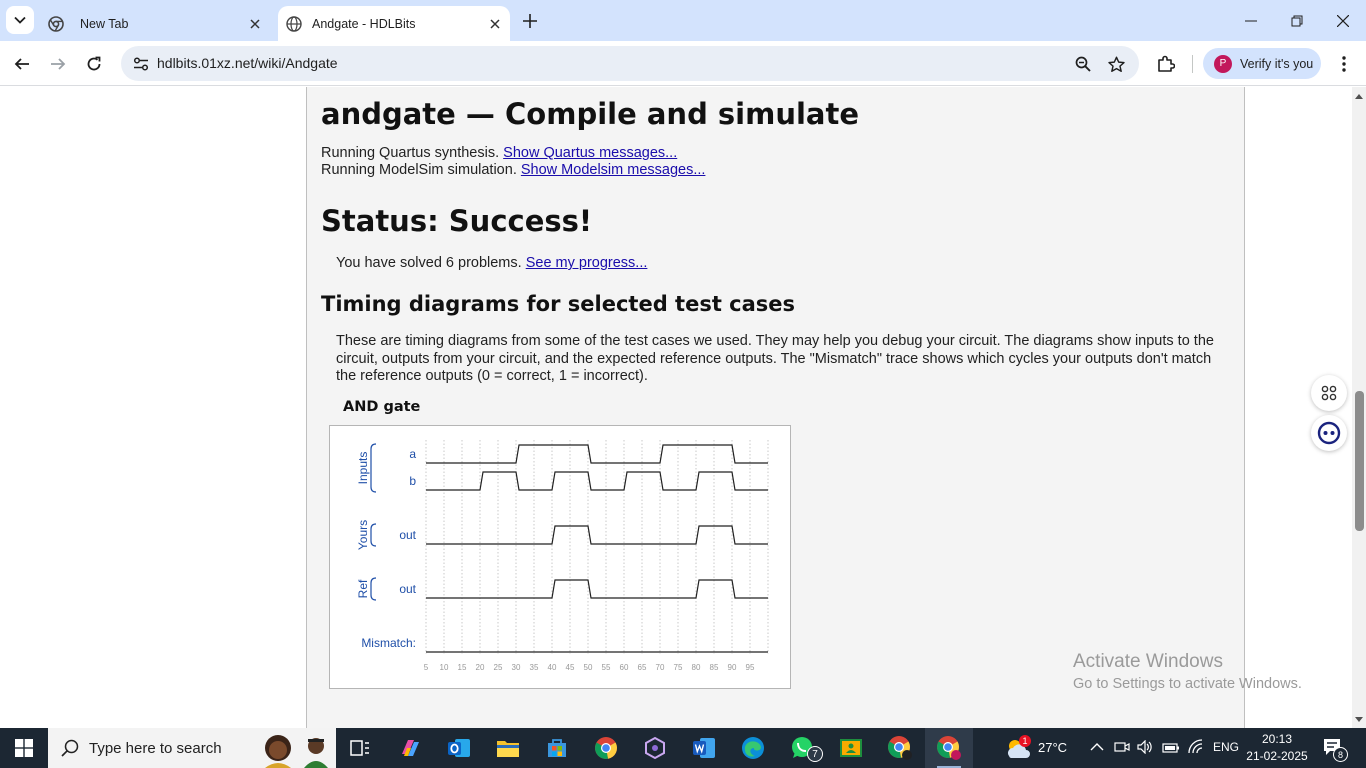  Describe the element at coordinates (1359, 461) in the screenshot. I see `scroll-thumb` at that location.